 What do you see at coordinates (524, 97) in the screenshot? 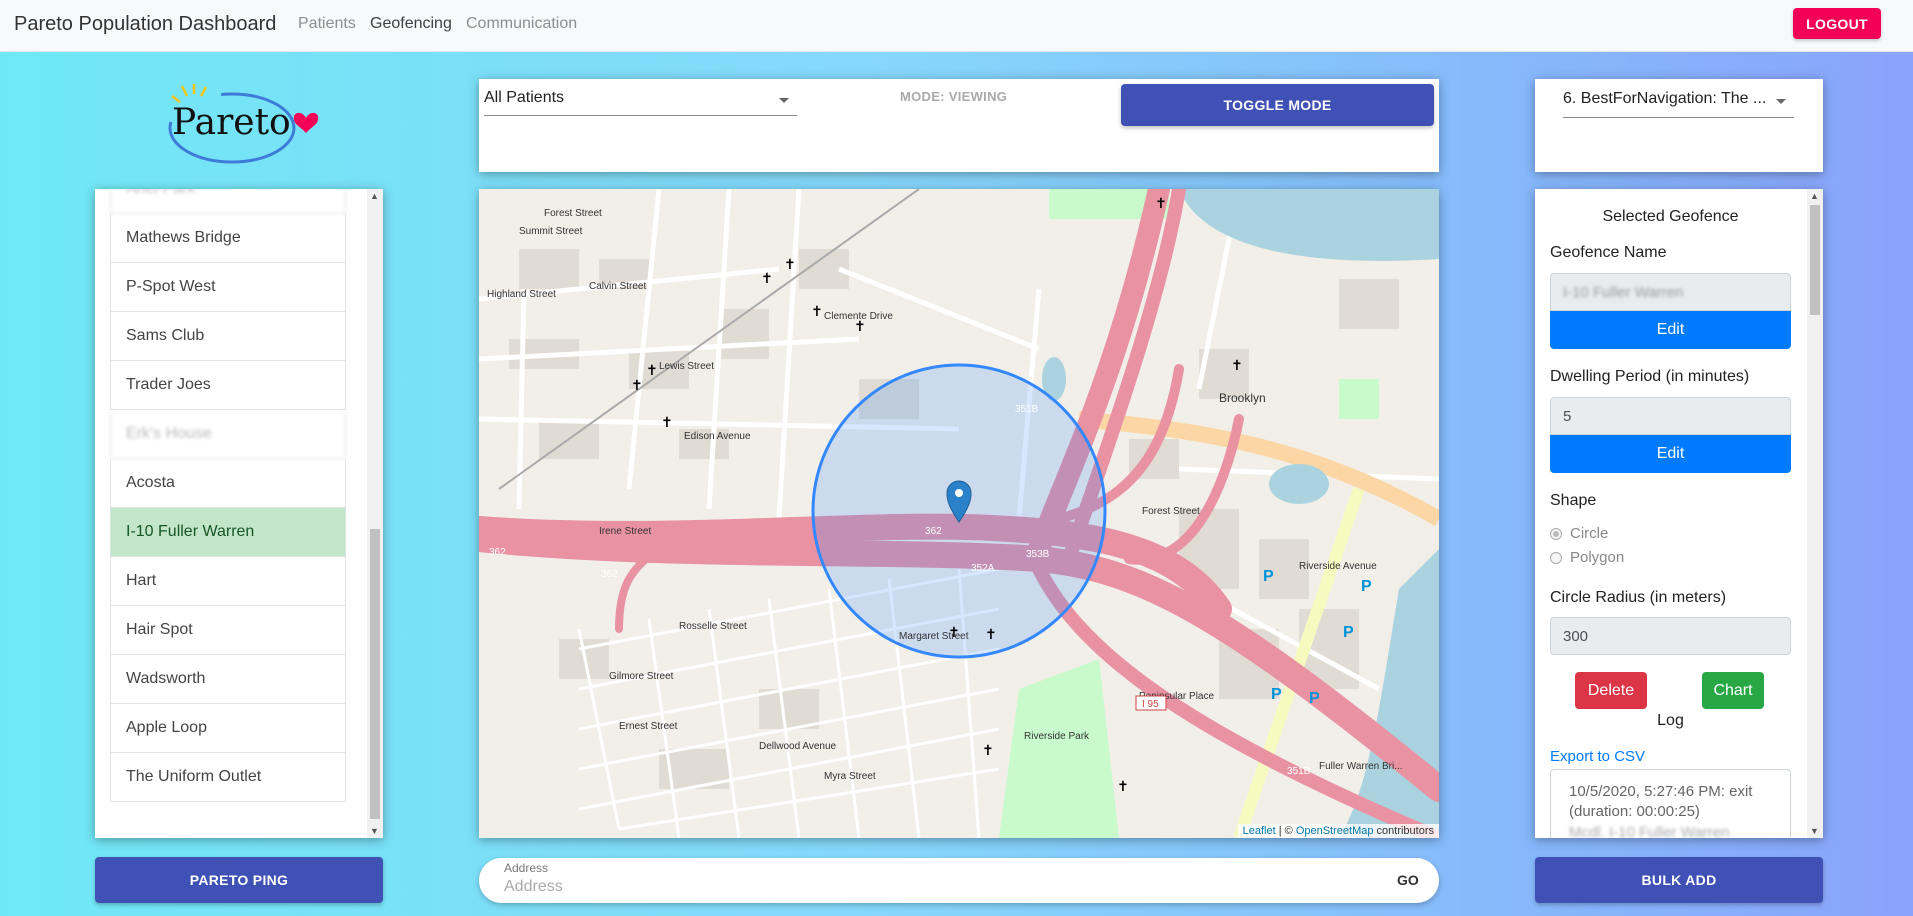
I see `patient-select-value: All Patients` at bounding box center [524, 97].